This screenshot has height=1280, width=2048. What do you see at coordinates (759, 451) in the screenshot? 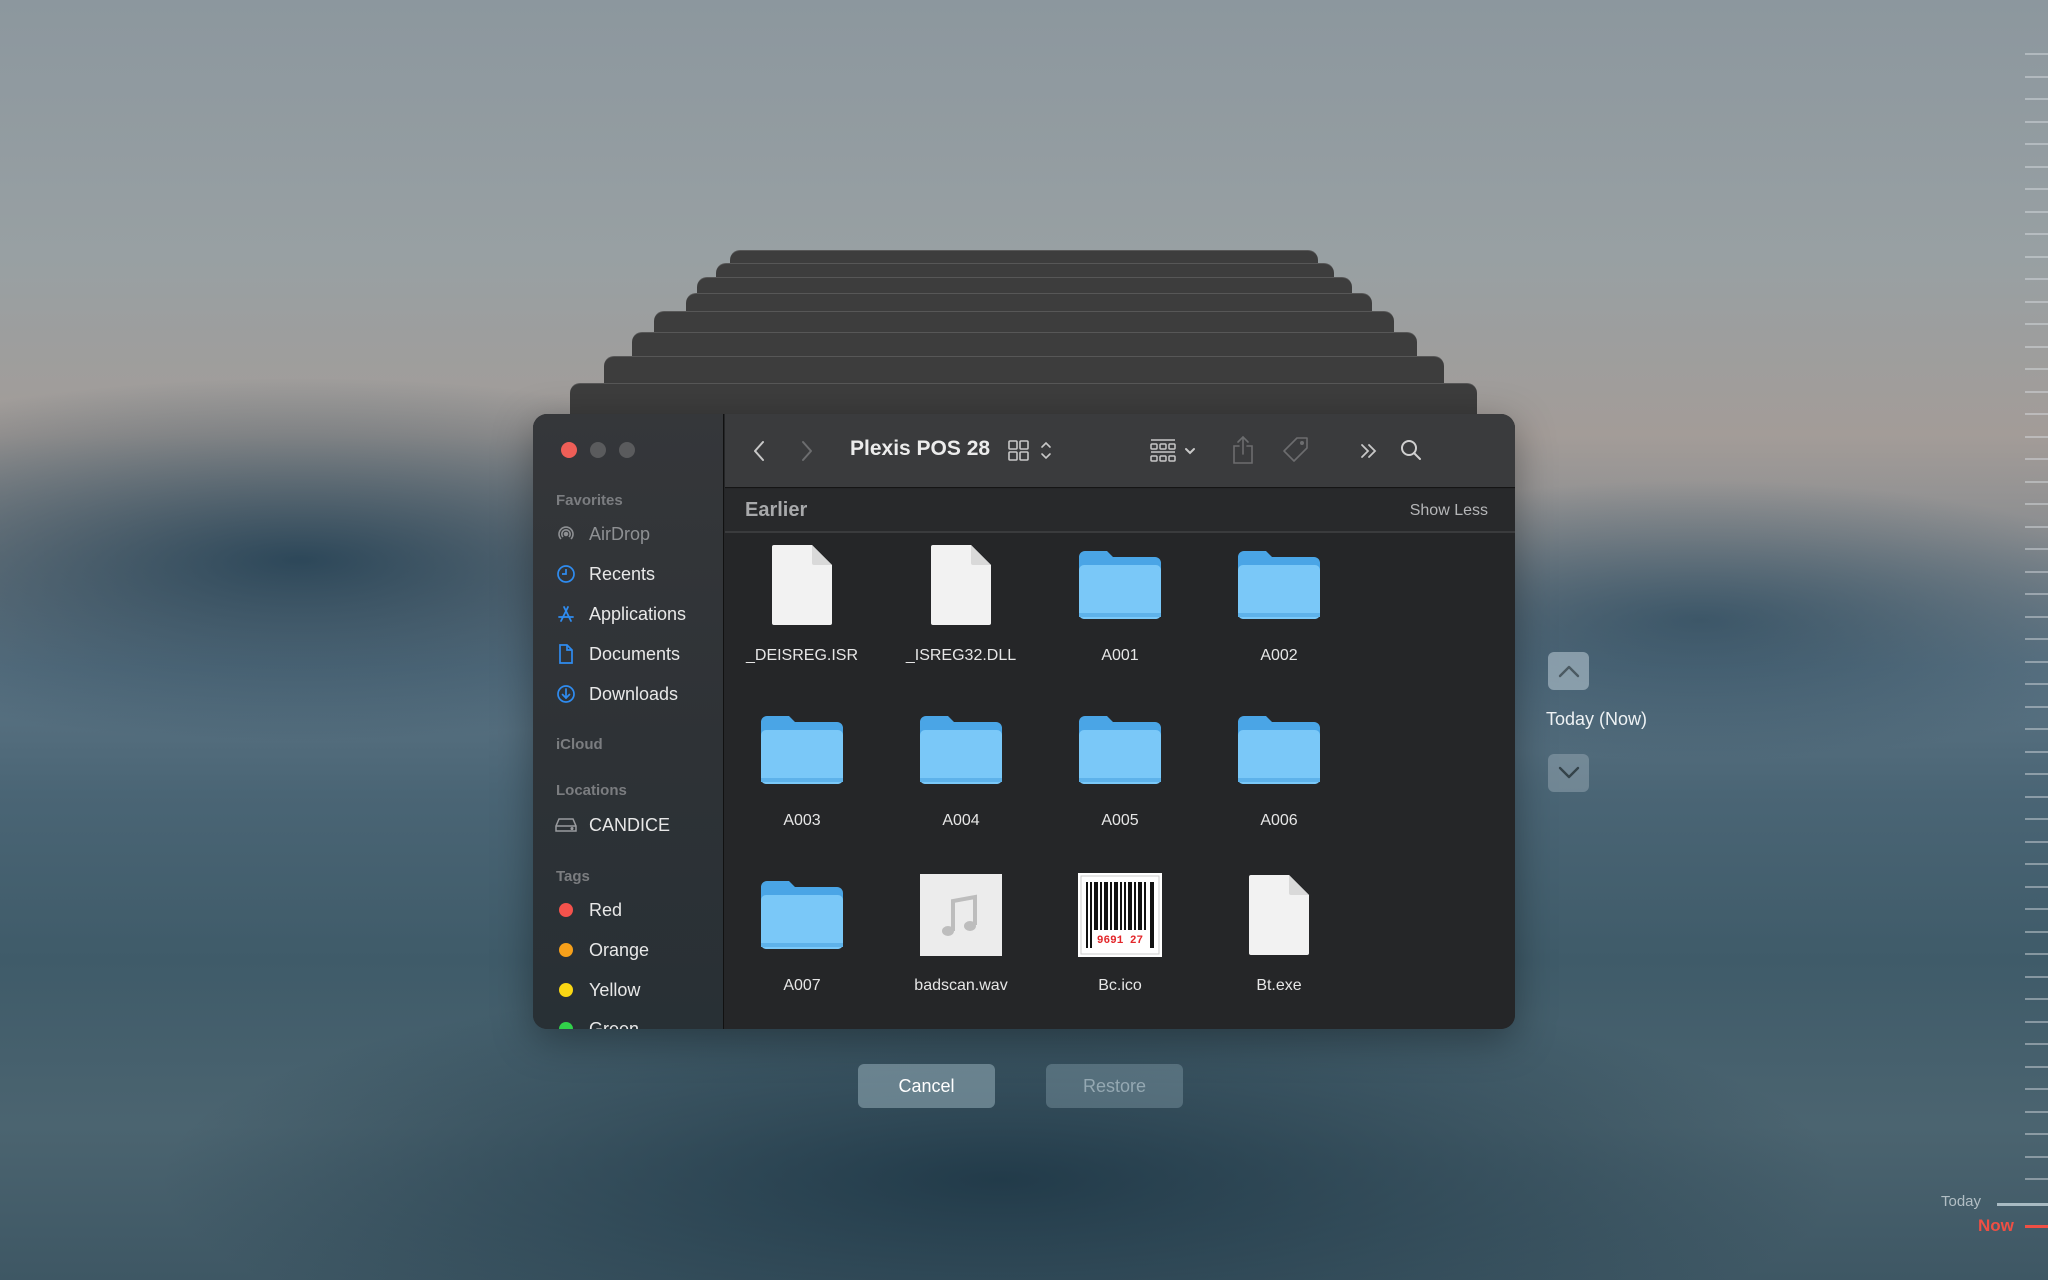
I see `back-button` at bounding box center [759, 451].